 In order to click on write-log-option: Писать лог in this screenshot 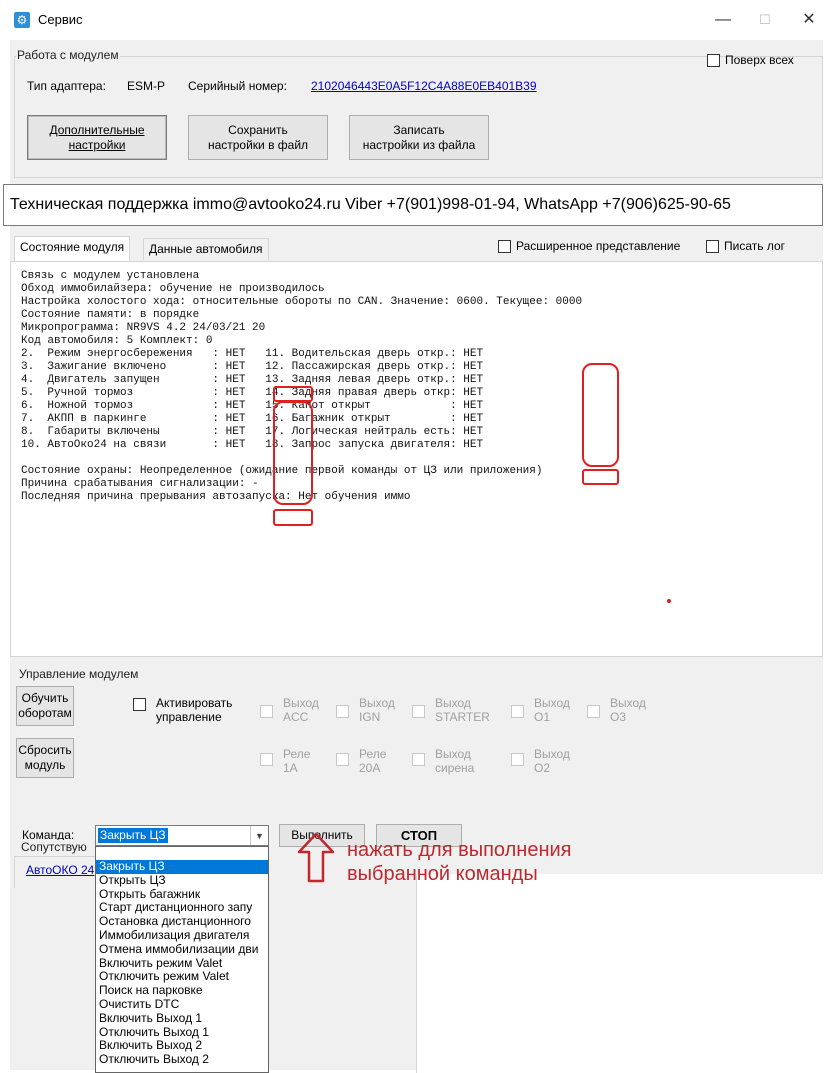, I will do `click(745, 246)`.